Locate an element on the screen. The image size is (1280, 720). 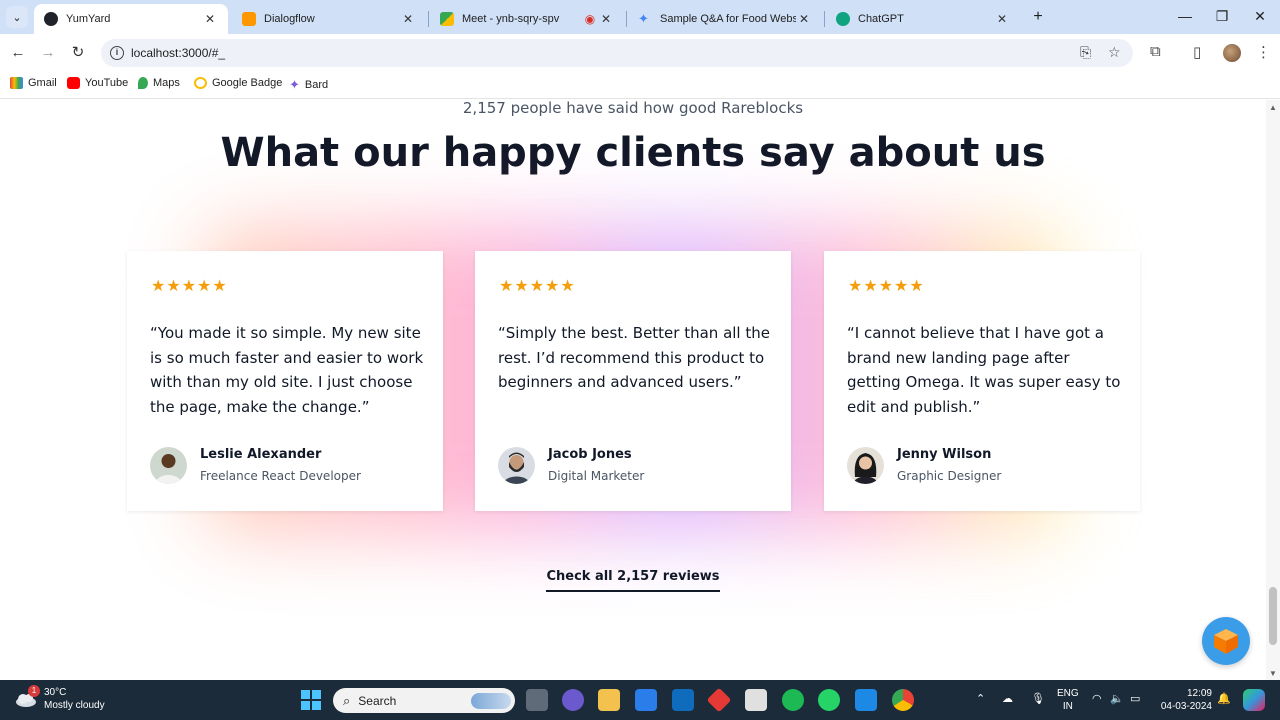
profile-avatar is located at coordinates (1232, 53).